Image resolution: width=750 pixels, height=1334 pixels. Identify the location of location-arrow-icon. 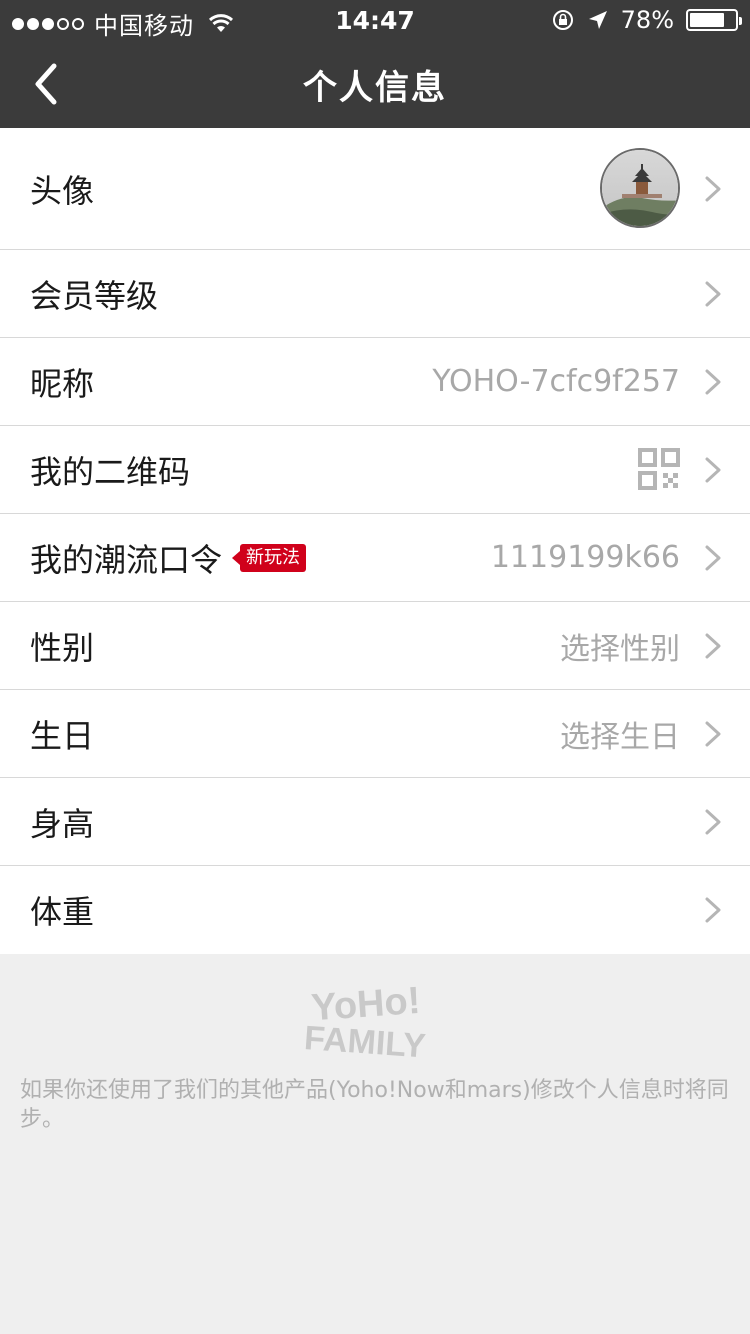
(597, 20).